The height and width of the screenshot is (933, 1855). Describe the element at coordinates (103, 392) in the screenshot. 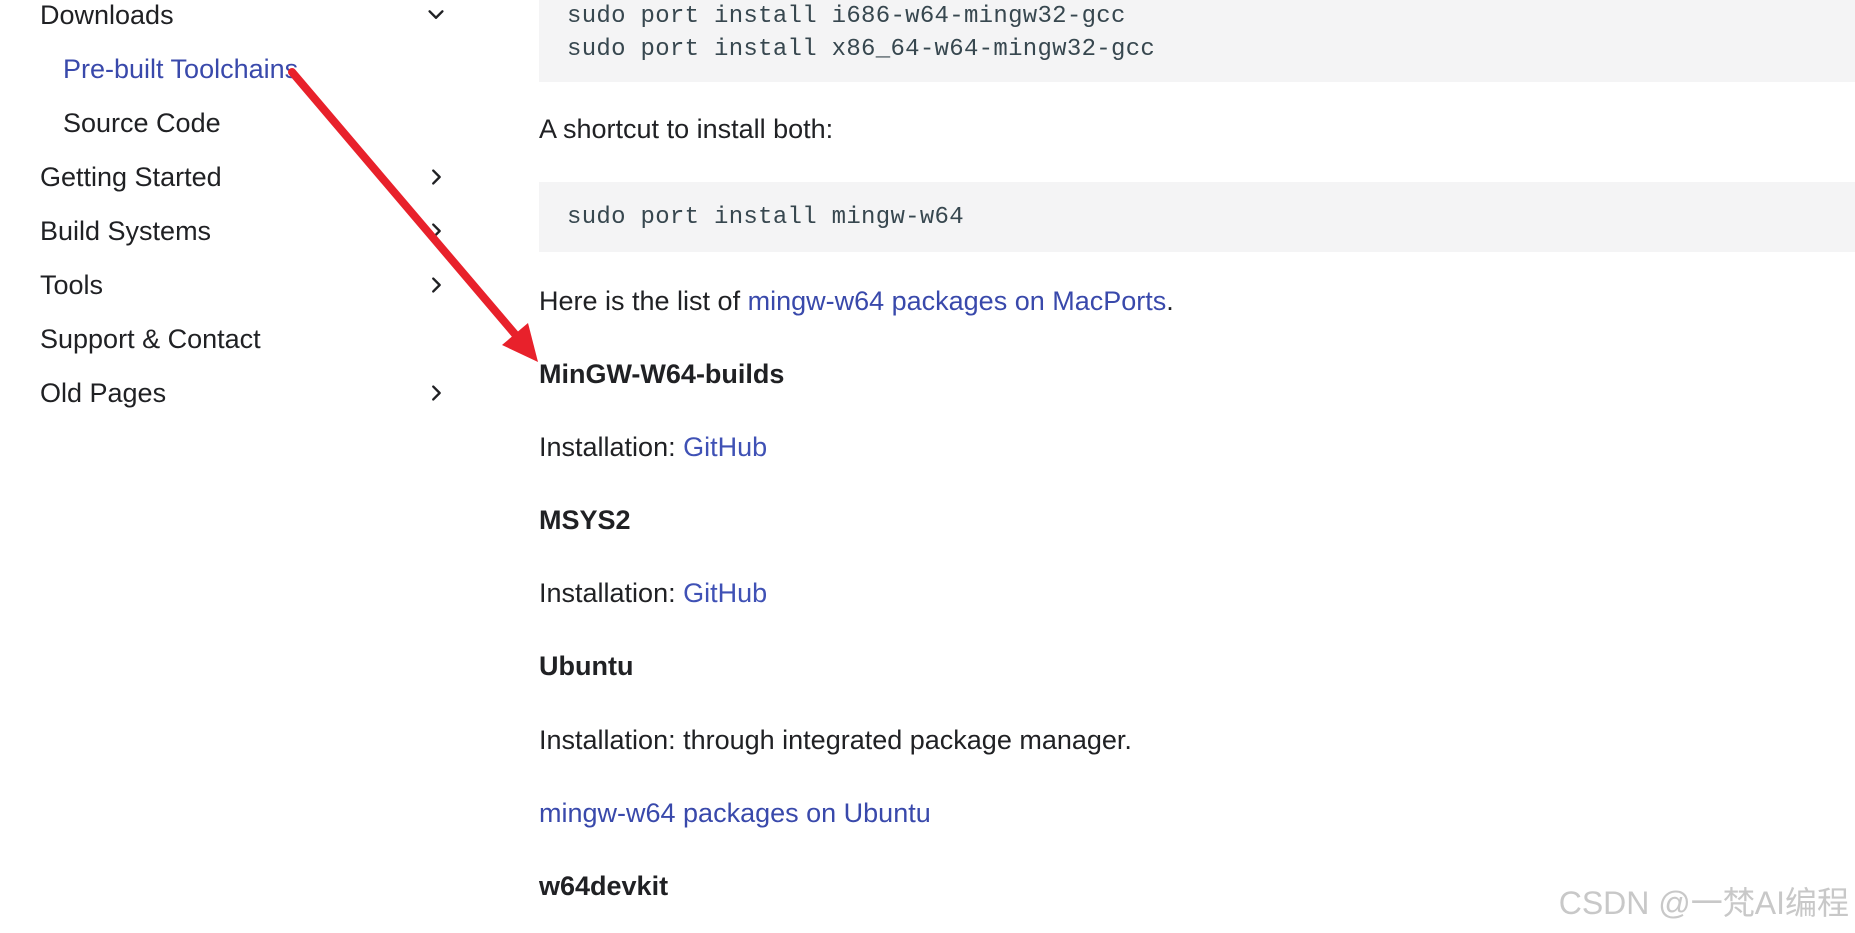

I see `sidebar-item-label: Old Pages` at that location.